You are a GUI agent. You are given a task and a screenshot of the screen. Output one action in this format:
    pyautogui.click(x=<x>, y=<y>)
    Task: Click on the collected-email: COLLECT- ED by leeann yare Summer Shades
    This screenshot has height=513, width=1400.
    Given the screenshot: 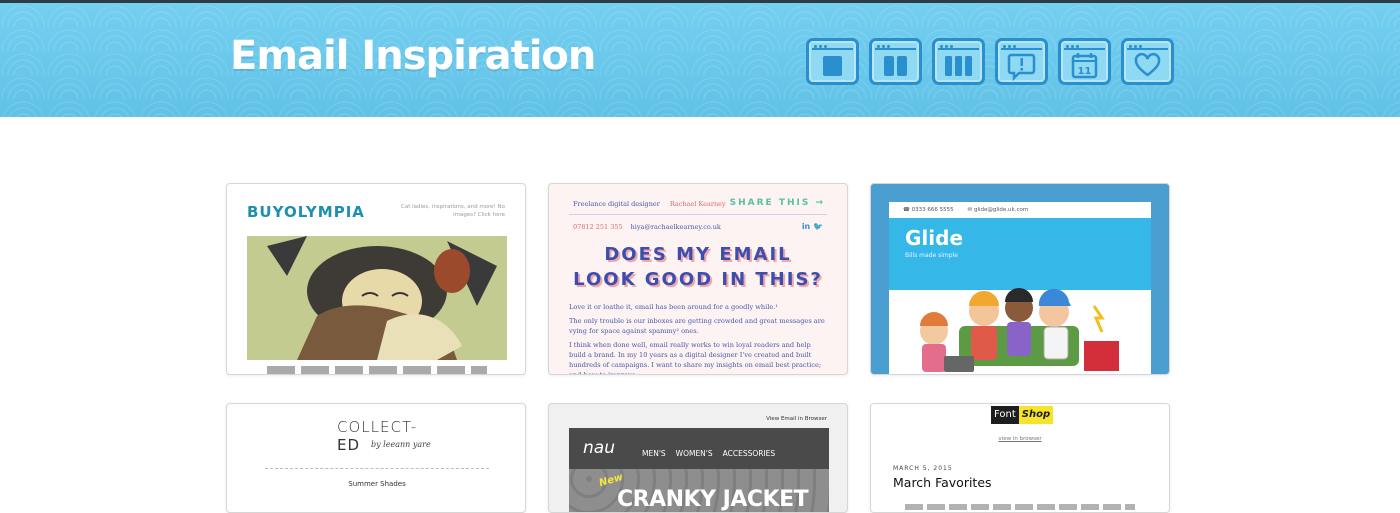 What is the action you would take?
    pyautogui.click(x=377, y=458)
    